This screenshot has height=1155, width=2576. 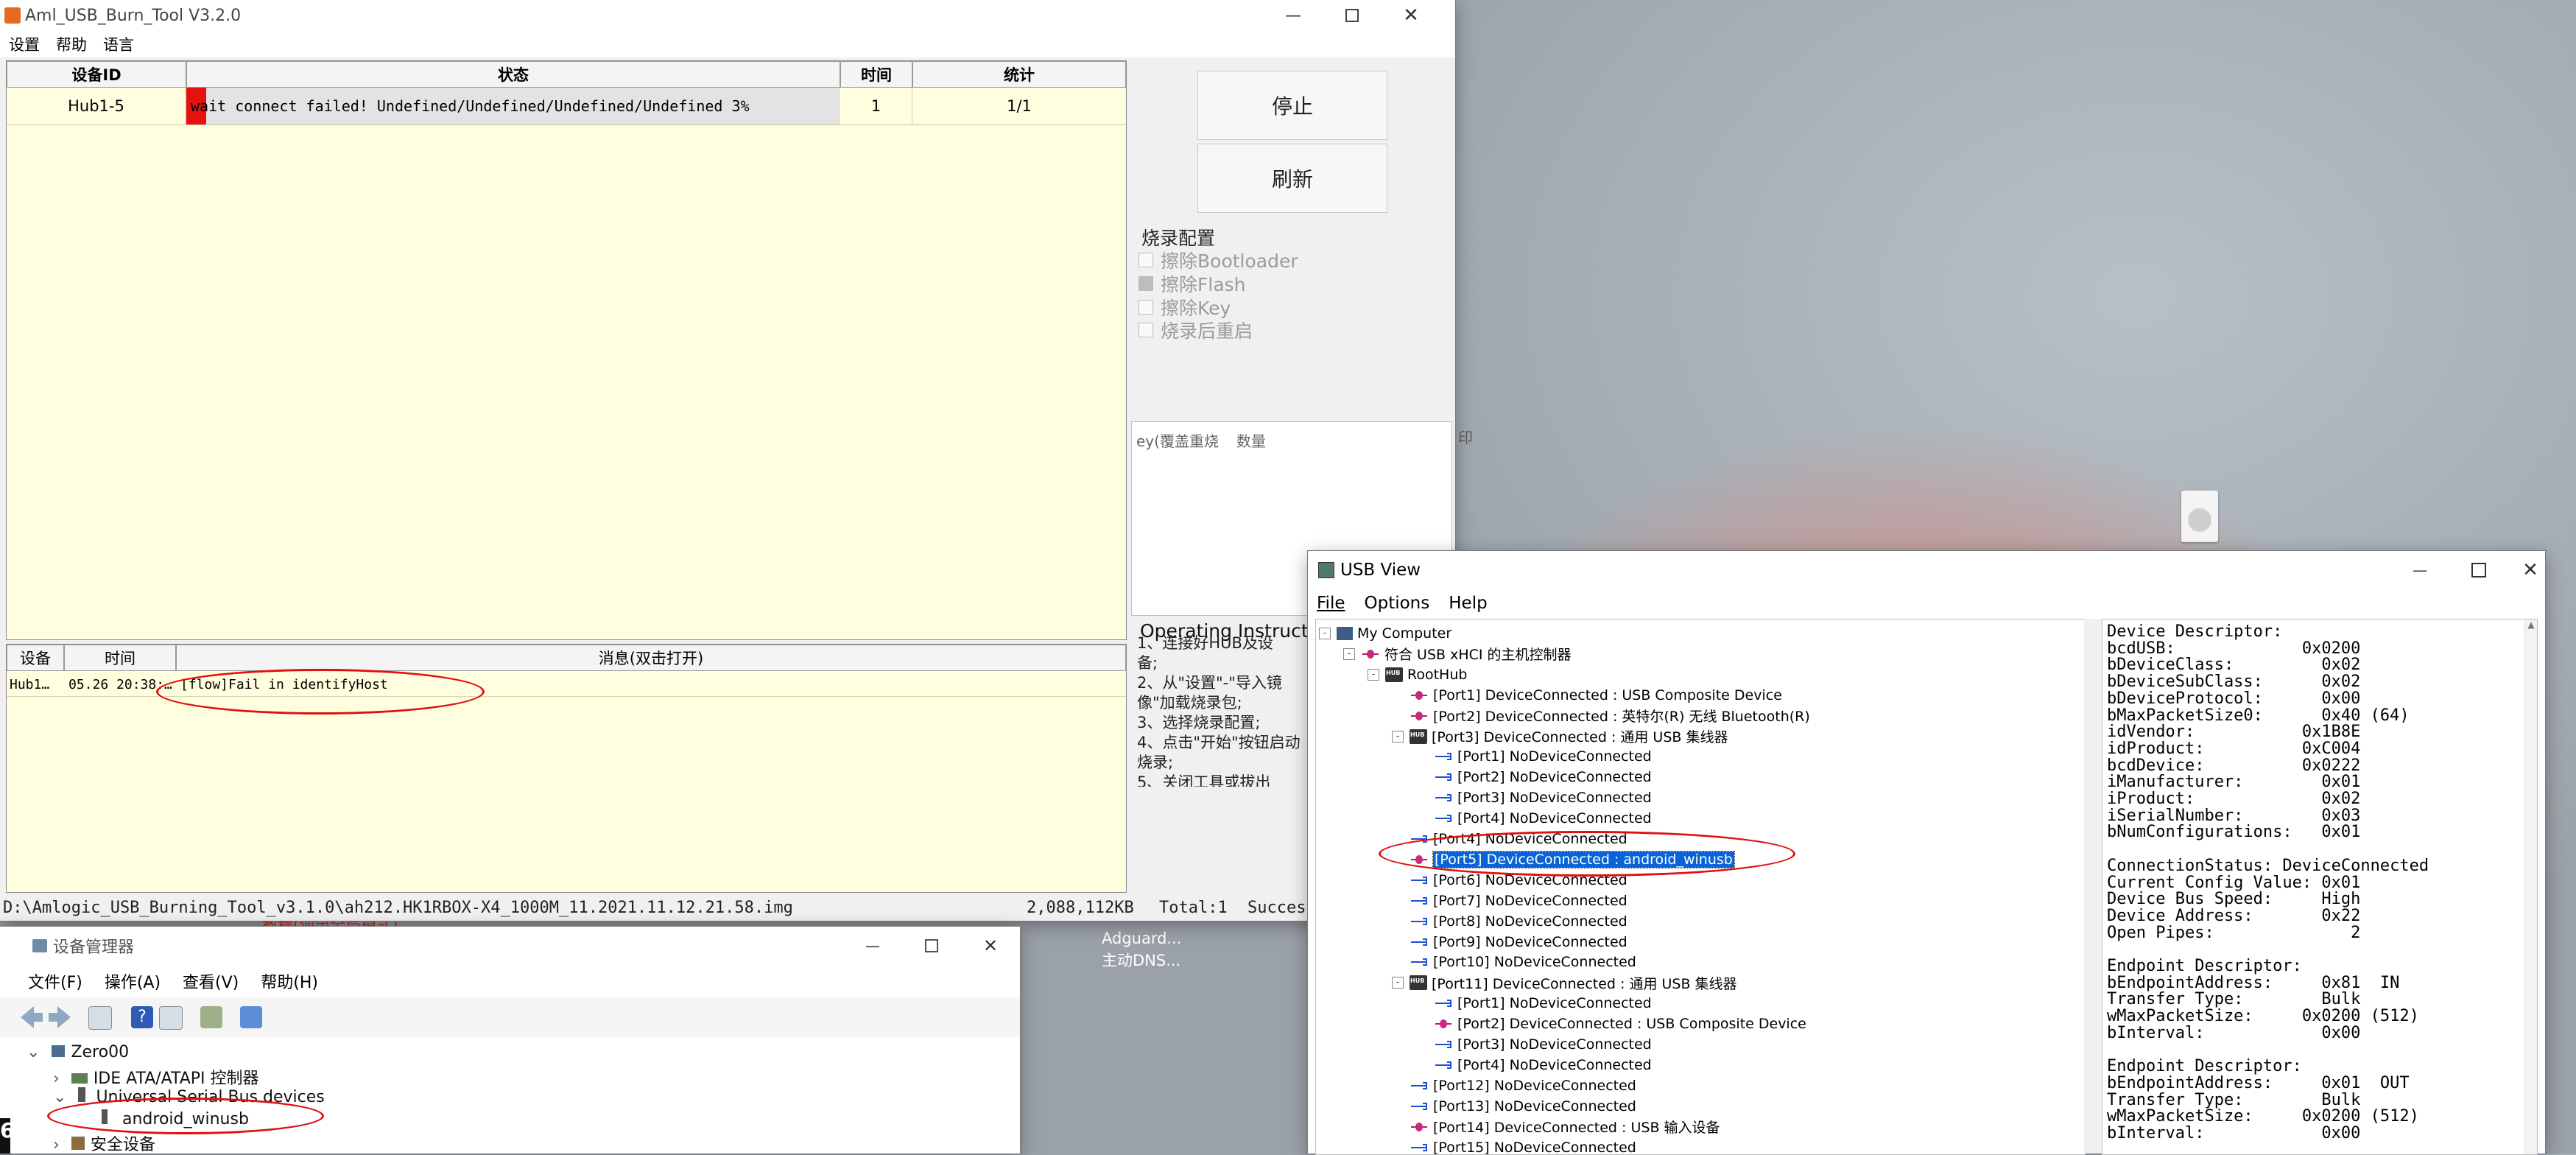 What do you see at coordinates (35, 658) in the screenshot?
I see `log-col-header-device: 设备` at bounding box center [35, 658].